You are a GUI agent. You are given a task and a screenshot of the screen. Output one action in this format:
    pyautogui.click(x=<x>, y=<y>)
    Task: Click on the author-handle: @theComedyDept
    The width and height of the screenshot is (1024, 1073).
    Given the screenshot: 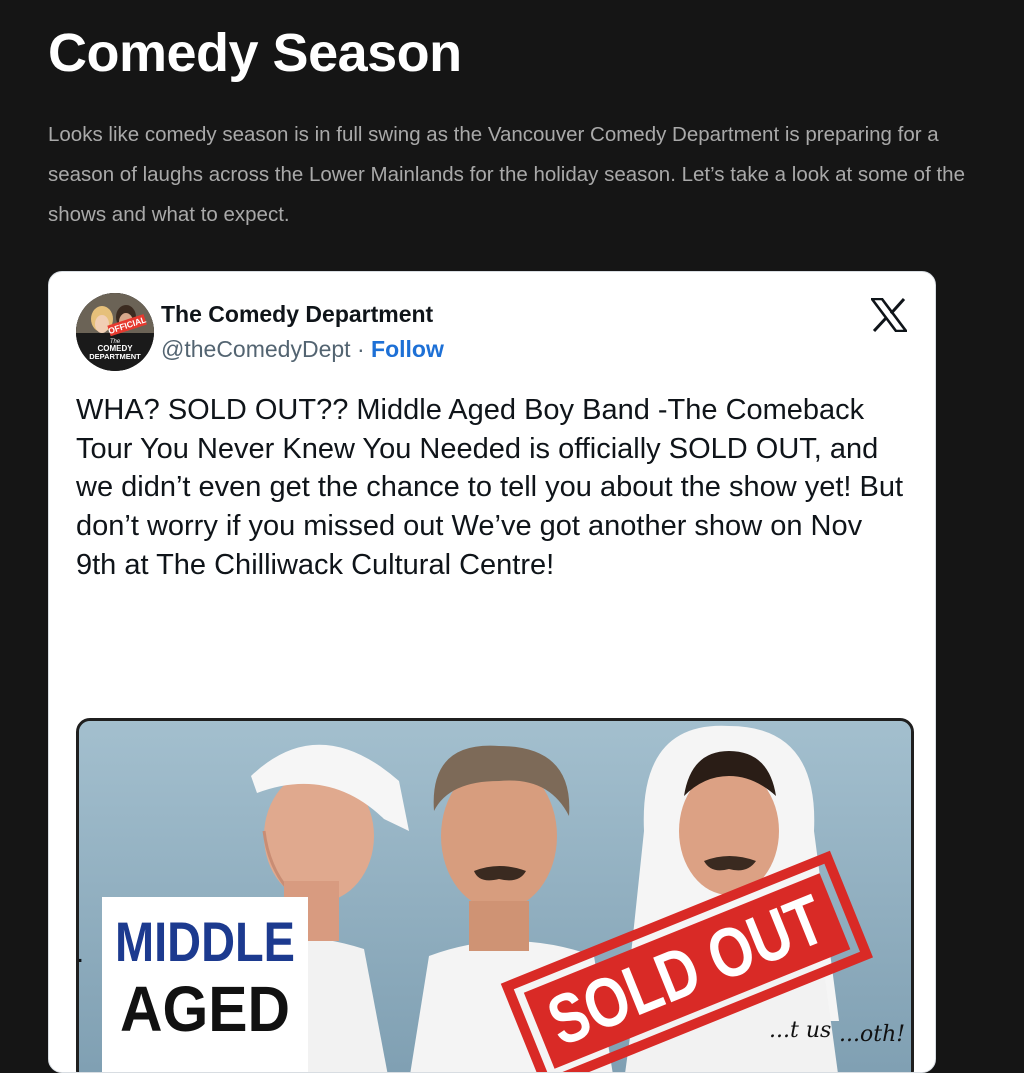 What is the action you would take?
    pyautogui.click(x=256, y=349)
    